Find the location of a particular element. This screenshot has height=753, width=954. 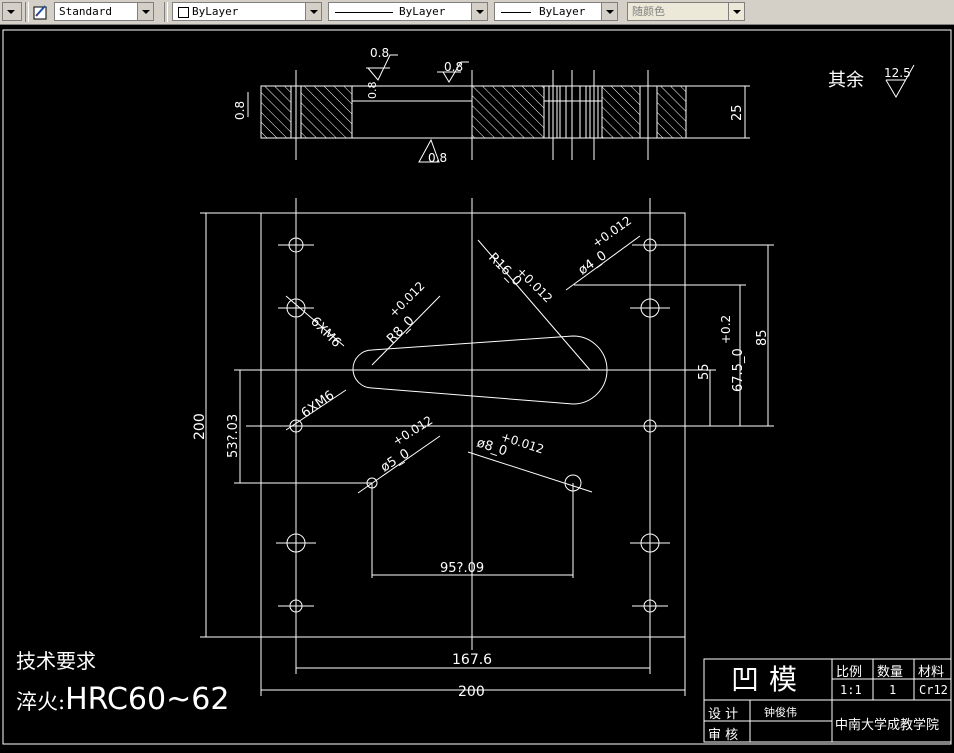

dimension-text: 55 is located at coordinates (704, 371).